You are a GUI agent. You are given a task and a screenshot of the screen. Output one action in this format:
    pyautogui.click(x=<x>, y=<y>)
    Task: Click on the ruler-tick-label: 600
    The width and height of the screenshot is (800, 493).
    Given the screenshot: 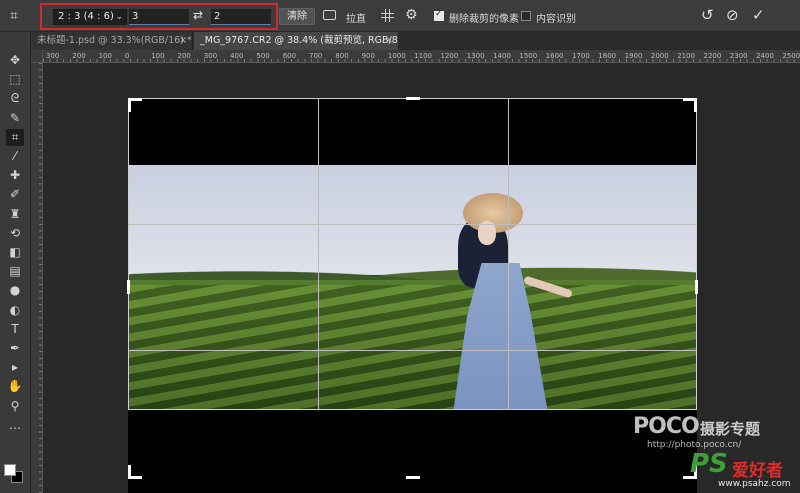 What is the action you would take?
    pyautogui.click(x=289, y=56)
    